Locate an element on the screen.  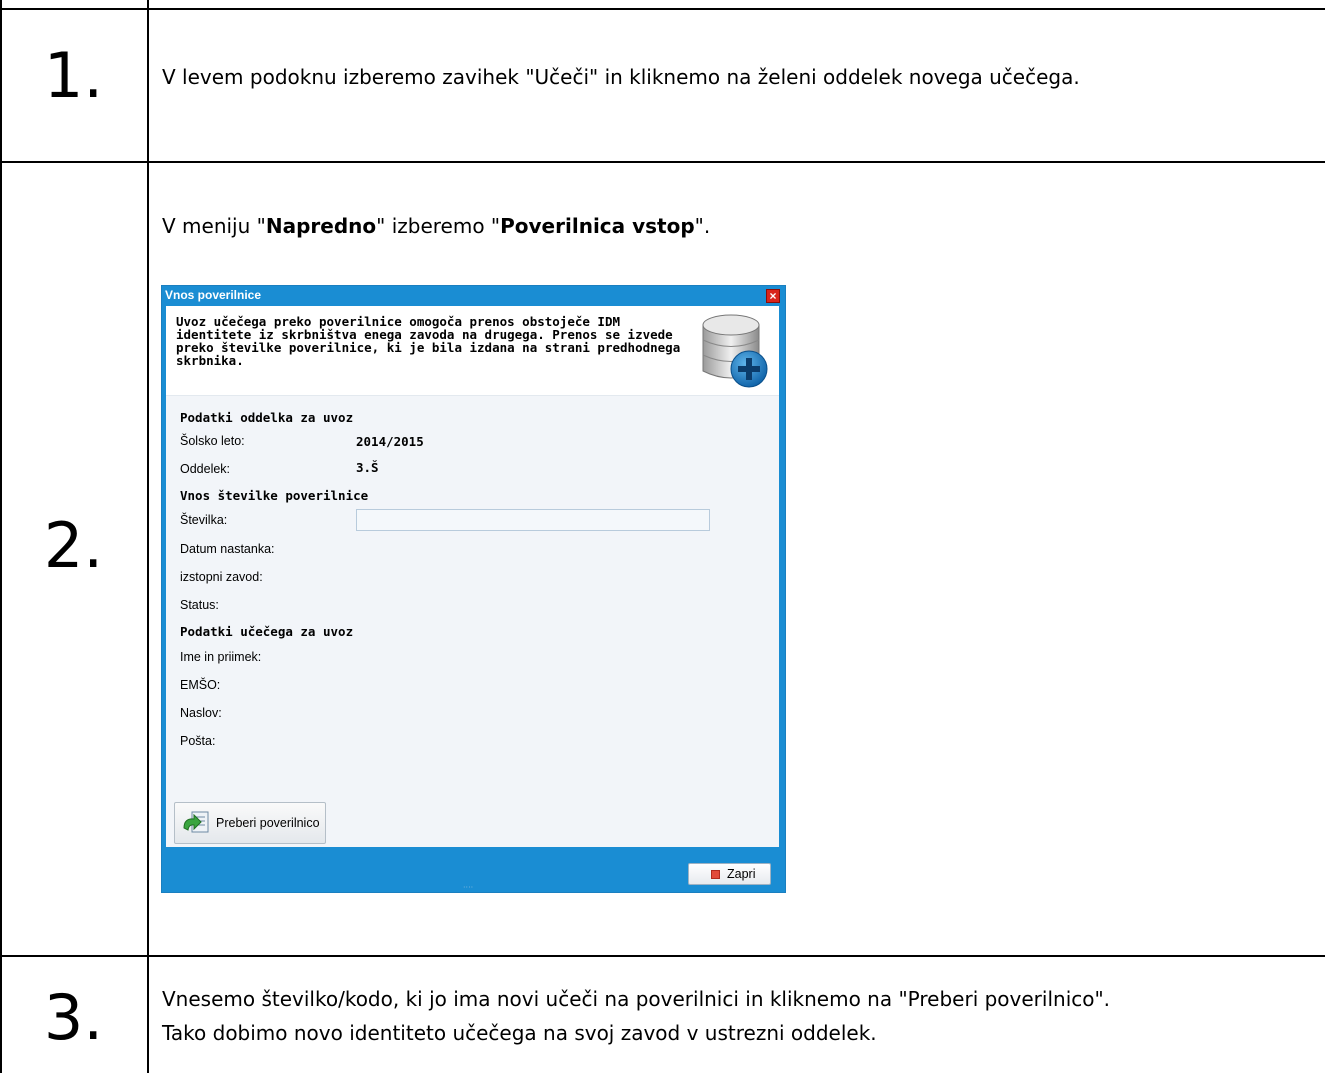
read-credential-label: Preberi poverilnico is located at coordinates (268, 823).